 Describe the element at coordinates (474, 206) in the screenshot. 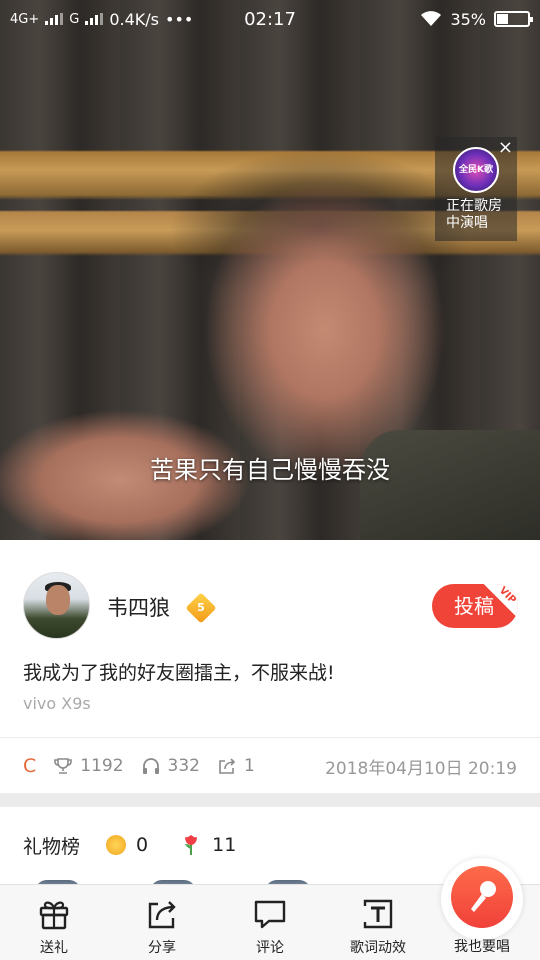

I see `room-status-line1: 正在歌房` at that location.